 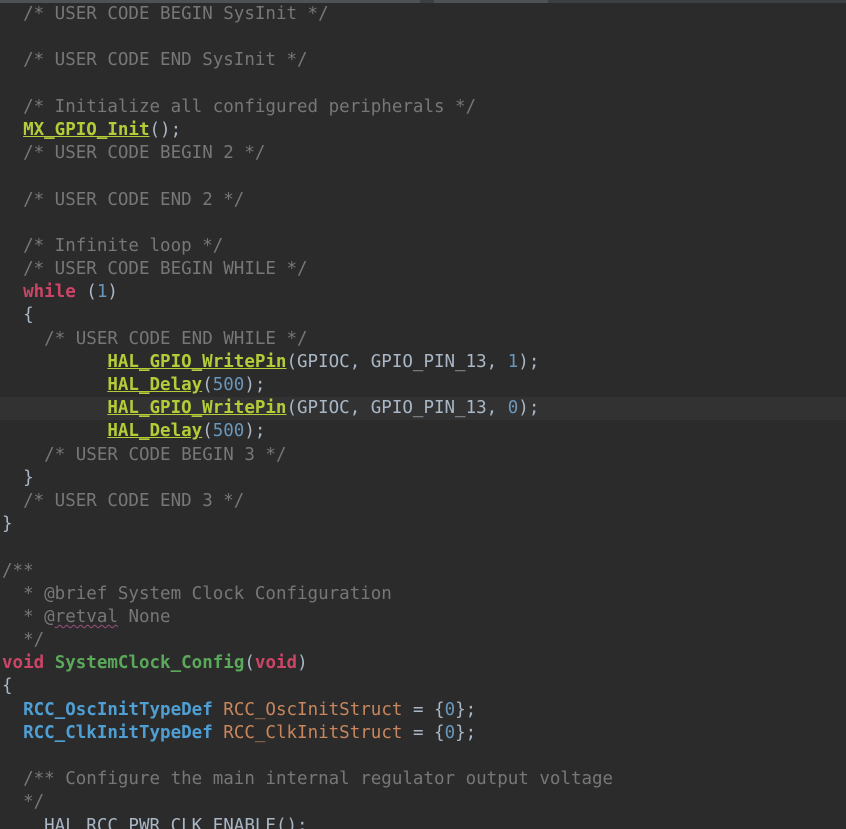 What do you see at coordinates (49, 292) in the screenshot?
I see `code-token-kw: while` at bounding box center [49, 292].